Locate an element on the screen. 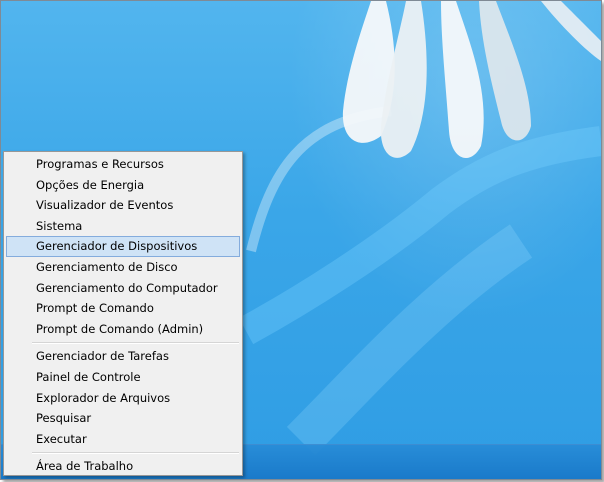  menu-item-gerenciador-de-dispositivos: Gerenciador de Dispositivos is located at coordinates (123, 246).